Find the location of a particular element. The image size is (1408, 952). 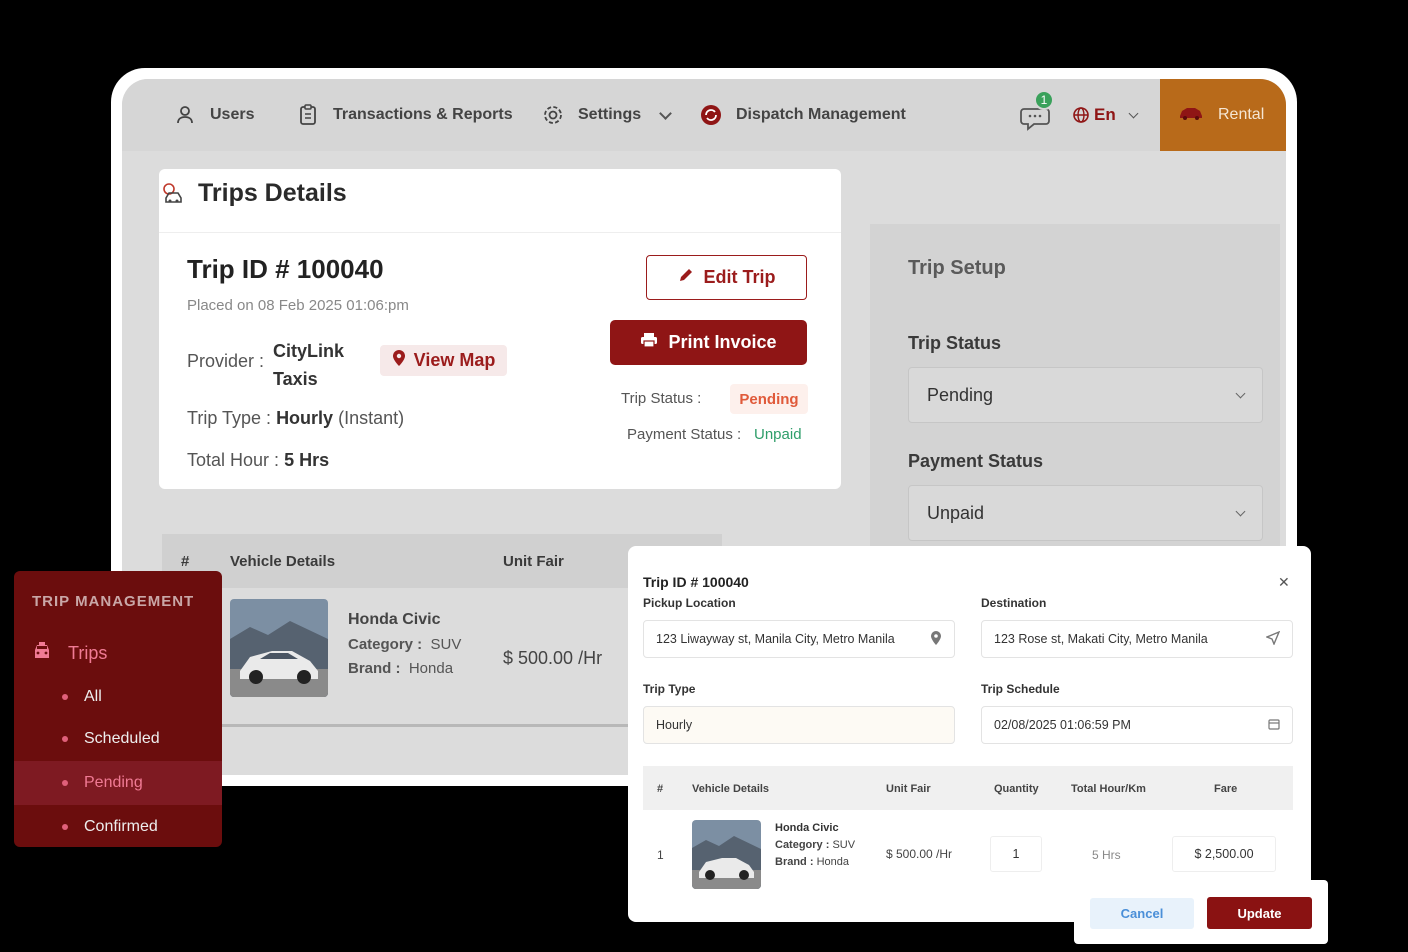

payment-status-label: Payment Status : is located at coordinates (684, 434).